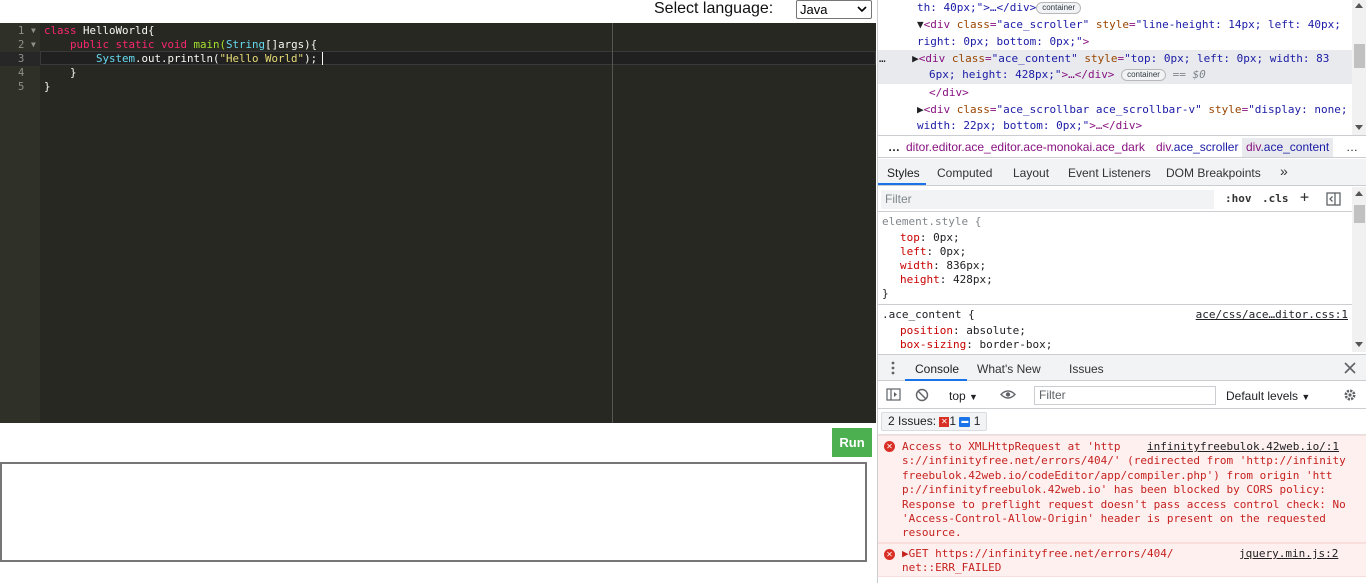 The image size is (1366, 583). Describe the element at coordinates (903, 173) in the screenshot. I see `tab-styles: Styles` at that location.